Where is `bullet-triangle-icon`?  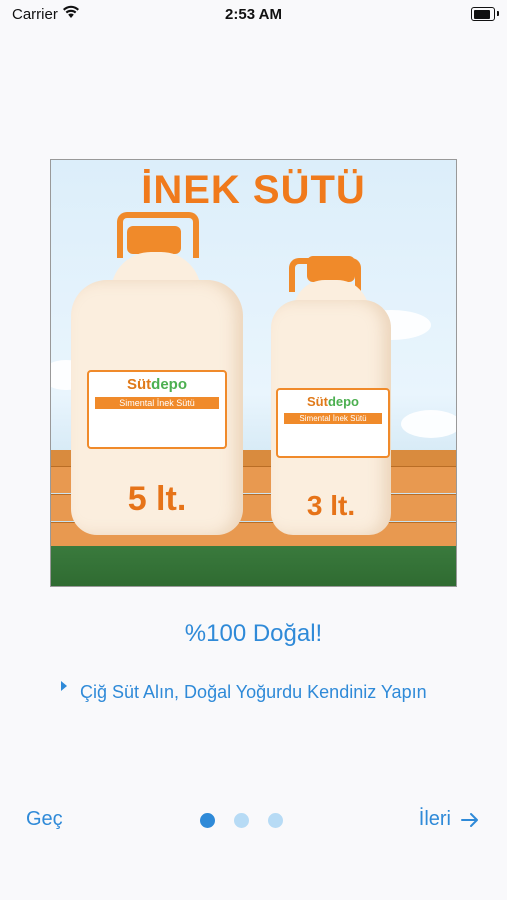 bullet-triangle-icon is located at coordinates (64, 686).